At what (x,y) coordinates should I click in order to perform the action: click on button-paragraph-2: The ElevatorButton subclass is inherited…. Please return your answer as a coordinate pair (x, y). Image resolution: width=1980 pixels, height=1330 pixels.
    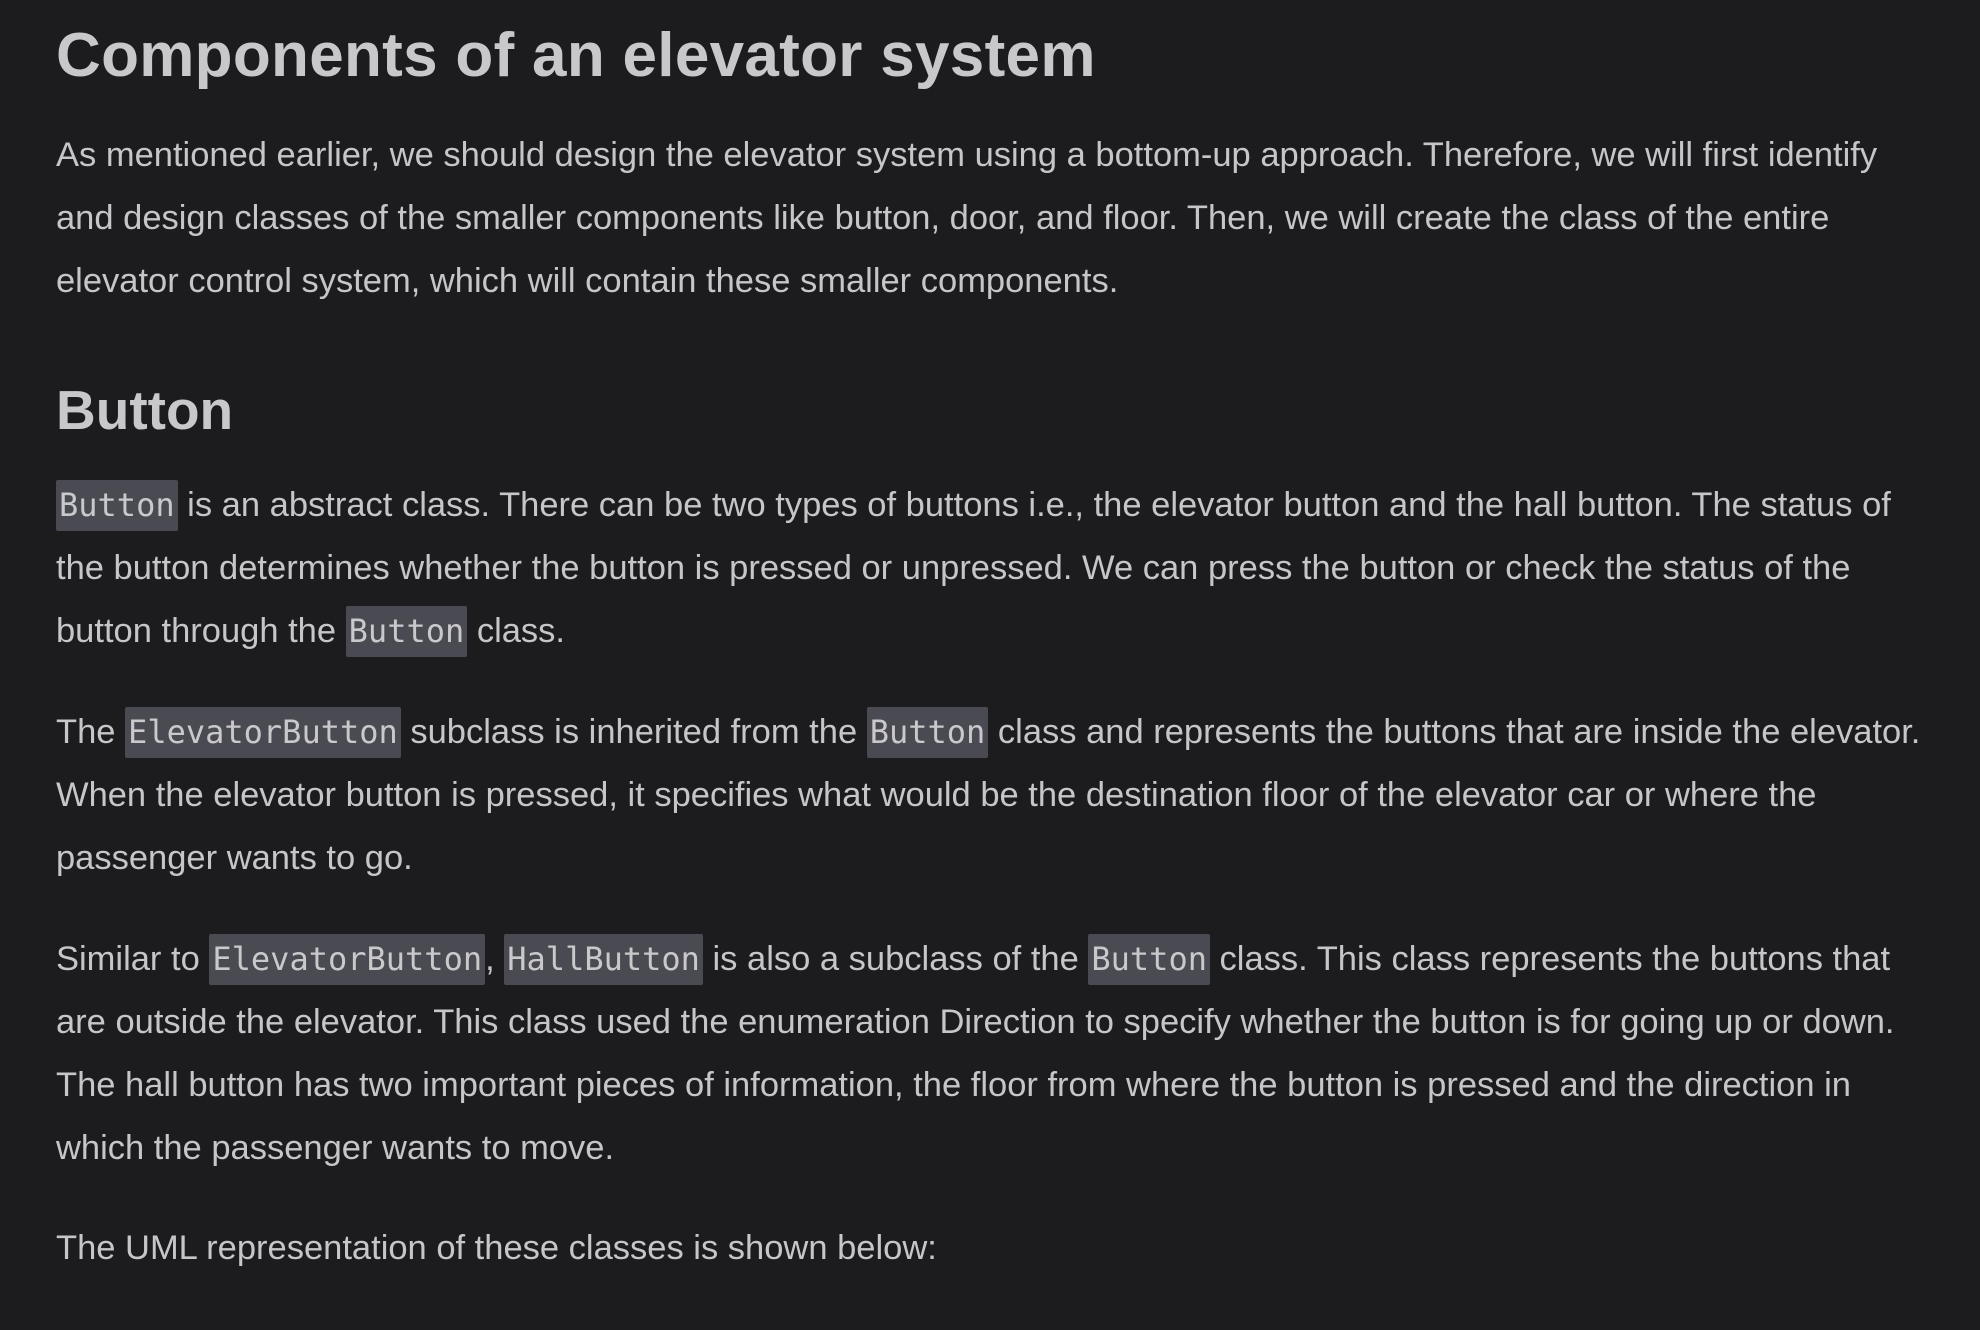
    Looking at the image, I should click on (990, 795).